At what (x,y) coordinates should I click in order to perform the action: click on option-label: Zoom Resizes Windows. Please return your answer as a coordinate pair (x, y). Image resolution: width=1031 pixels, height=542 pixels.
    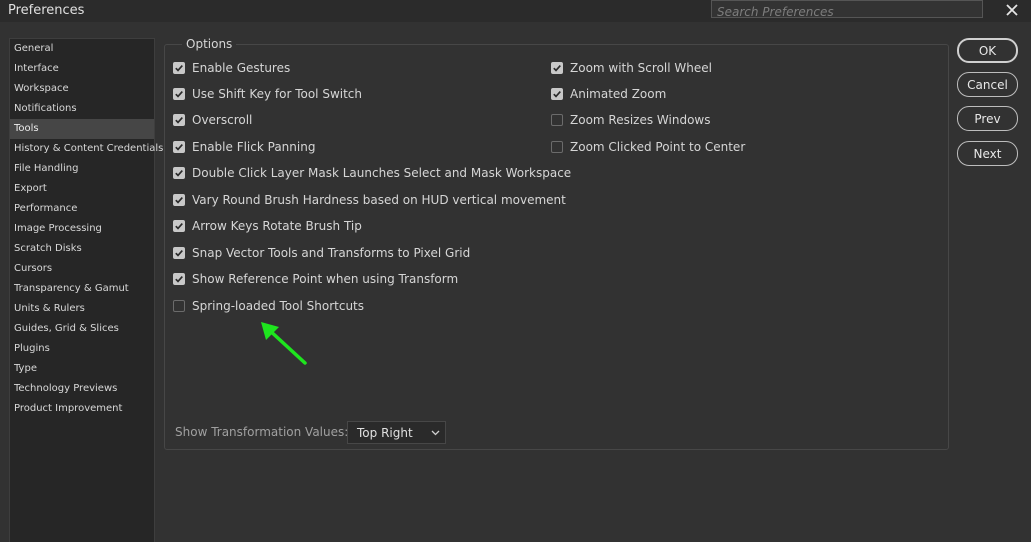
    Looking at the image, I should click on (640, 120).